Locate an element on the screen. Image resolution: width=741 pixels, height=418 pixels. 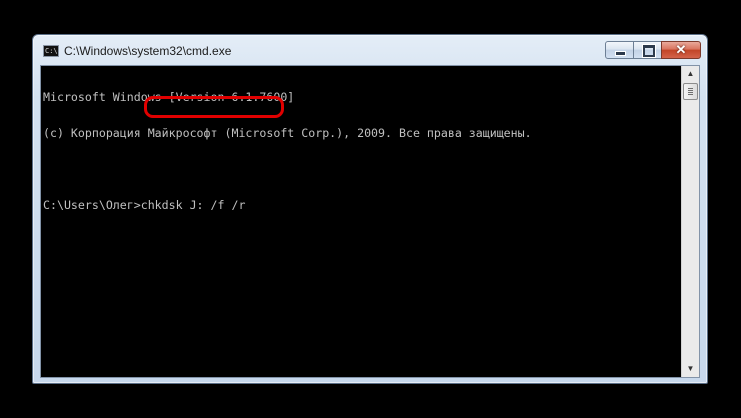
close-button: ✕ is located at coordinates (681, 50).